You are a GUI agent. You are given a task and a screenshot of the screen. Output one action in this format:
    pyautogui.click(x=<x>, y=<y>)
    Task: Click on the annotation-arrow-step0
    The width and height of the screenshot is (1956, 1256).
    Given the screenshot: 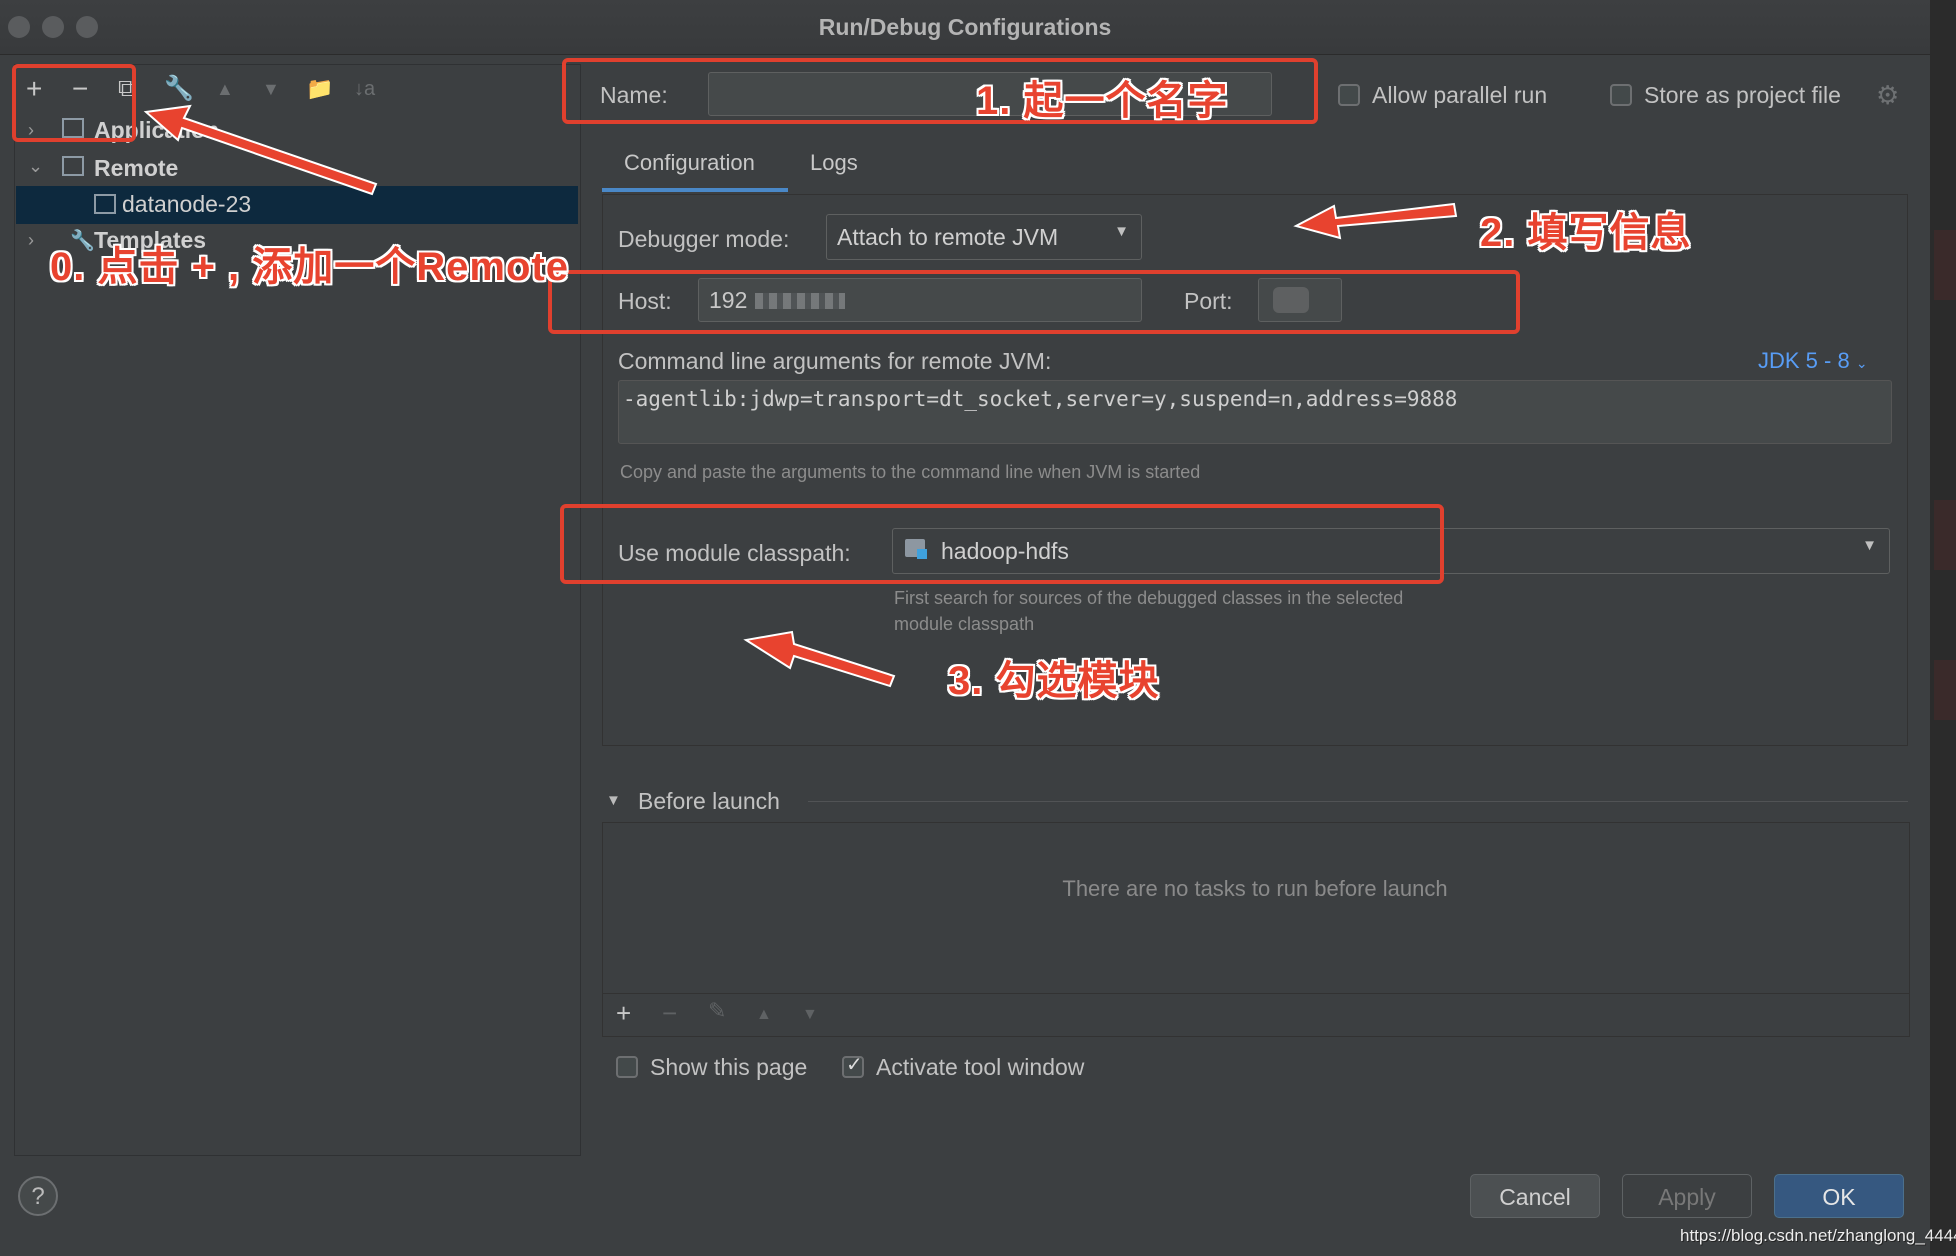 What is the action you would take?
    pyautogui.click(x=260, y=150)
    